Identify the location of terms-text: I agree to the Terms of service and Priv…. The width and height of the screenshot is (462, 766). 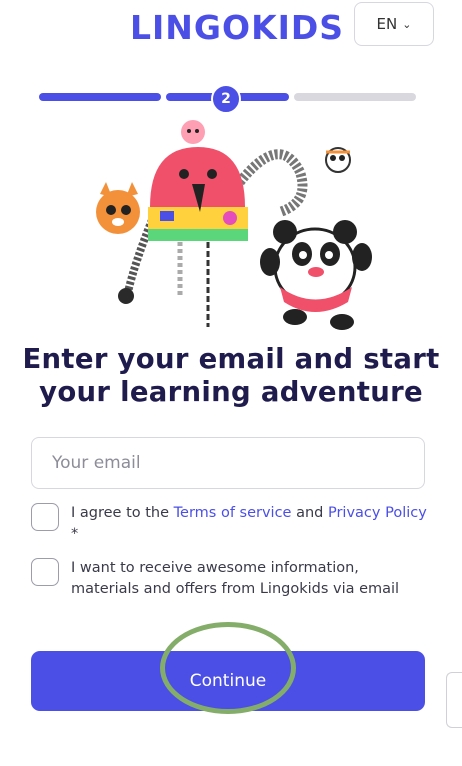
(251, 524).